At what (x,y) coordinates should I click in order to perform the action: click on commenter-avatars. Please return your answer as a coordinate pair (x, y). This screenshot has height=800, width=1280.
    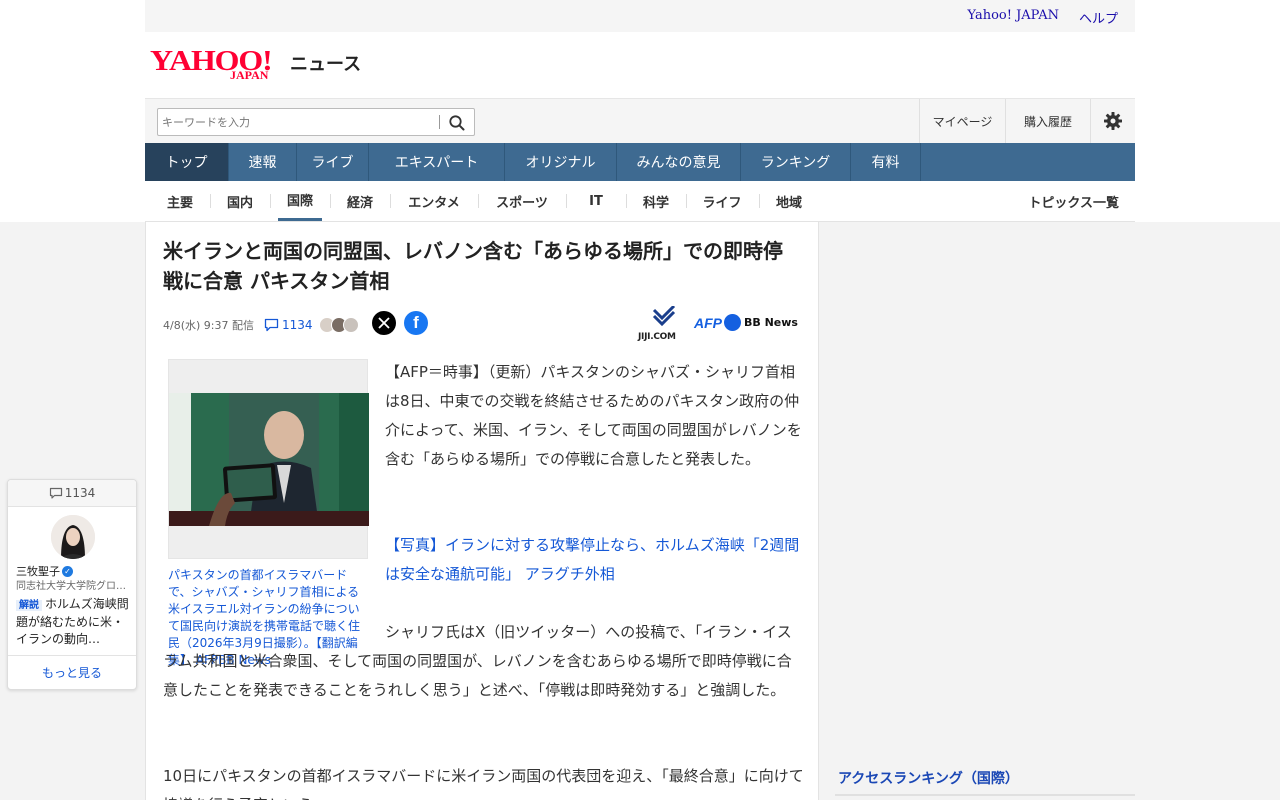
    Looking at the image, I should click on (338, 325).